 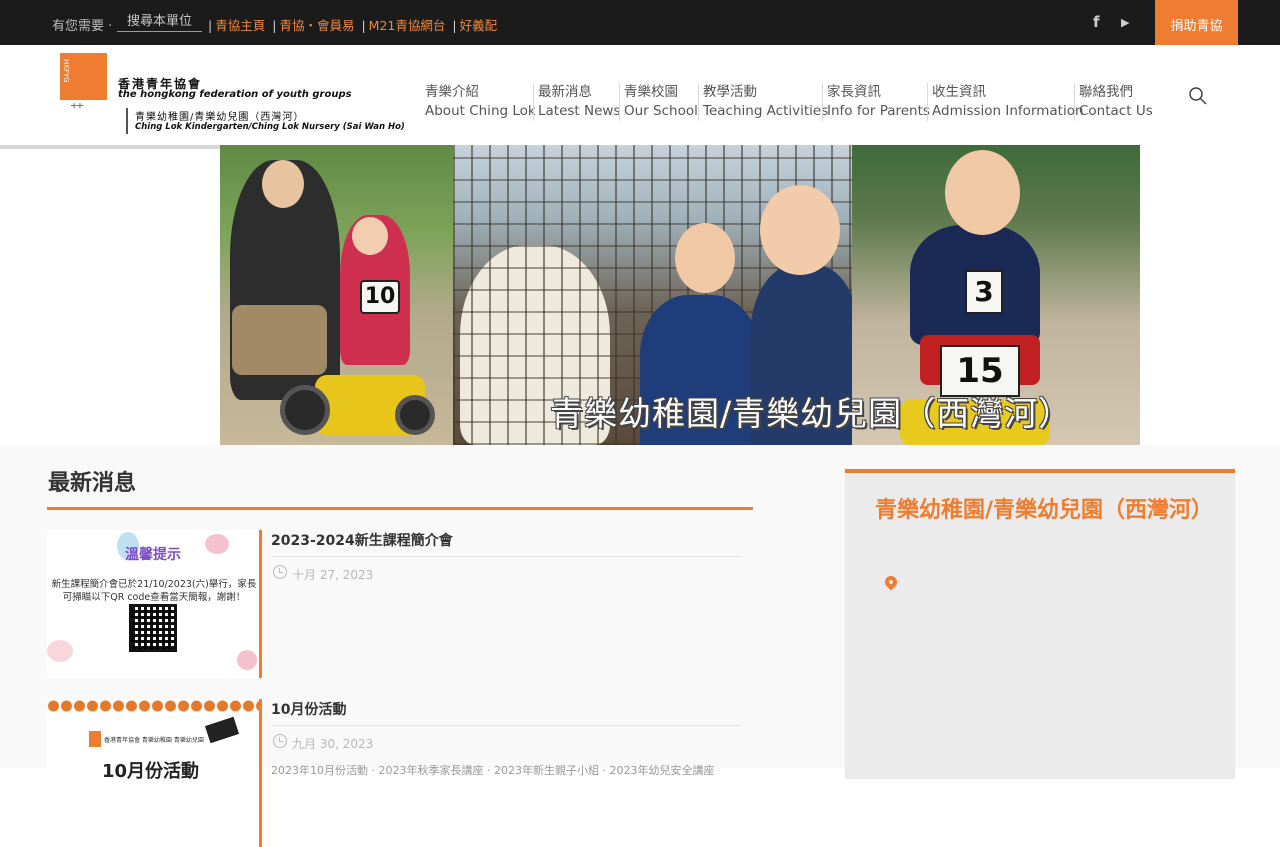 What do you see at coordinates (878, 111) in the screenshot?
I see `nav-label-en: Info for Parents` at bounding box center [878, 111].